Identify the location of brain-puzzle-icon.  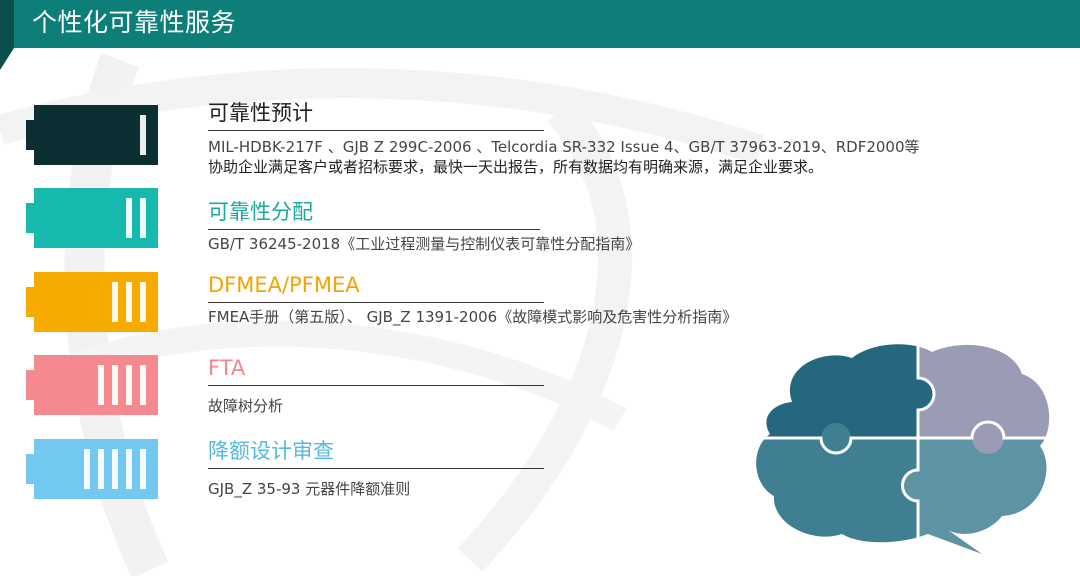
(904, 449).